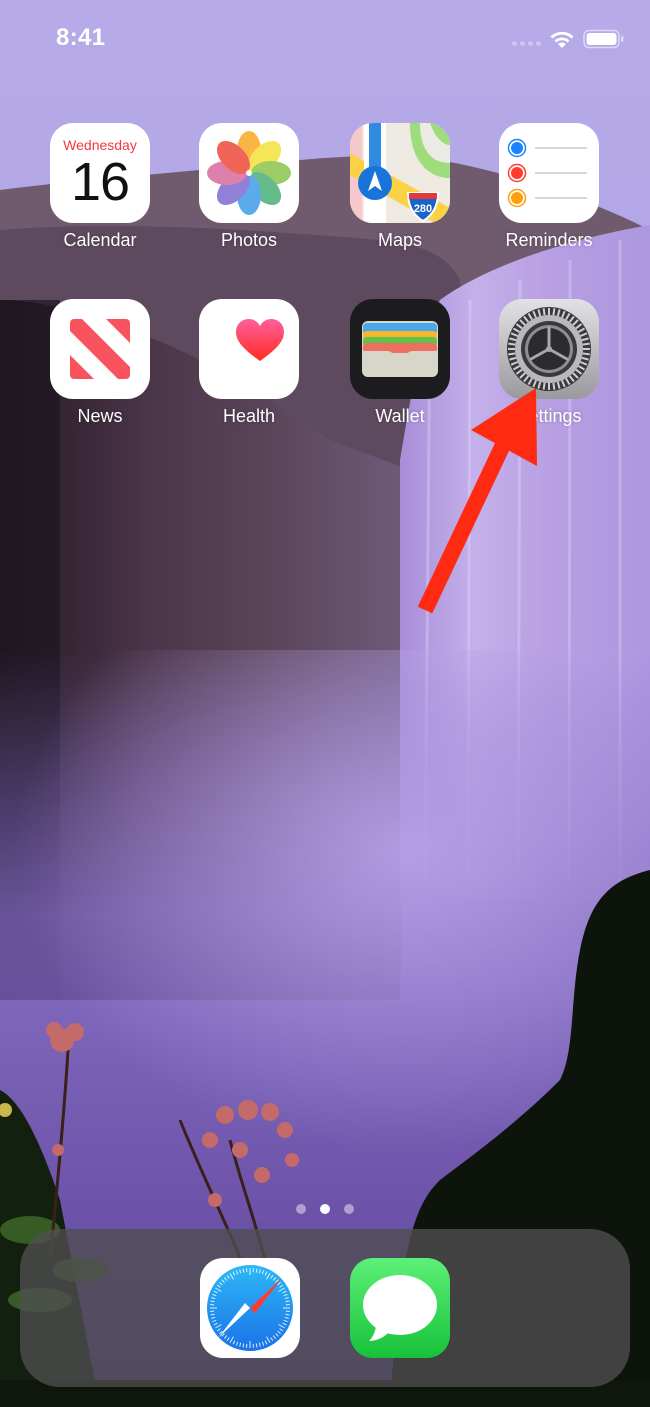 The width and height of the screenshot is (650, 1407). I want to click on calendar-icon: Wednesday 16, so click(100, 173).